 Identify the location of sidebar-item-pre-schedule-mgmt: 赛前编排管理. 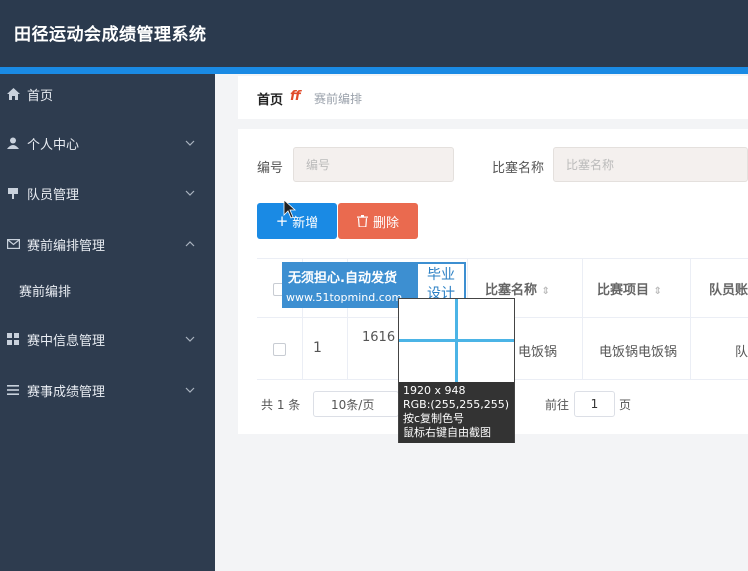
(107, 244).